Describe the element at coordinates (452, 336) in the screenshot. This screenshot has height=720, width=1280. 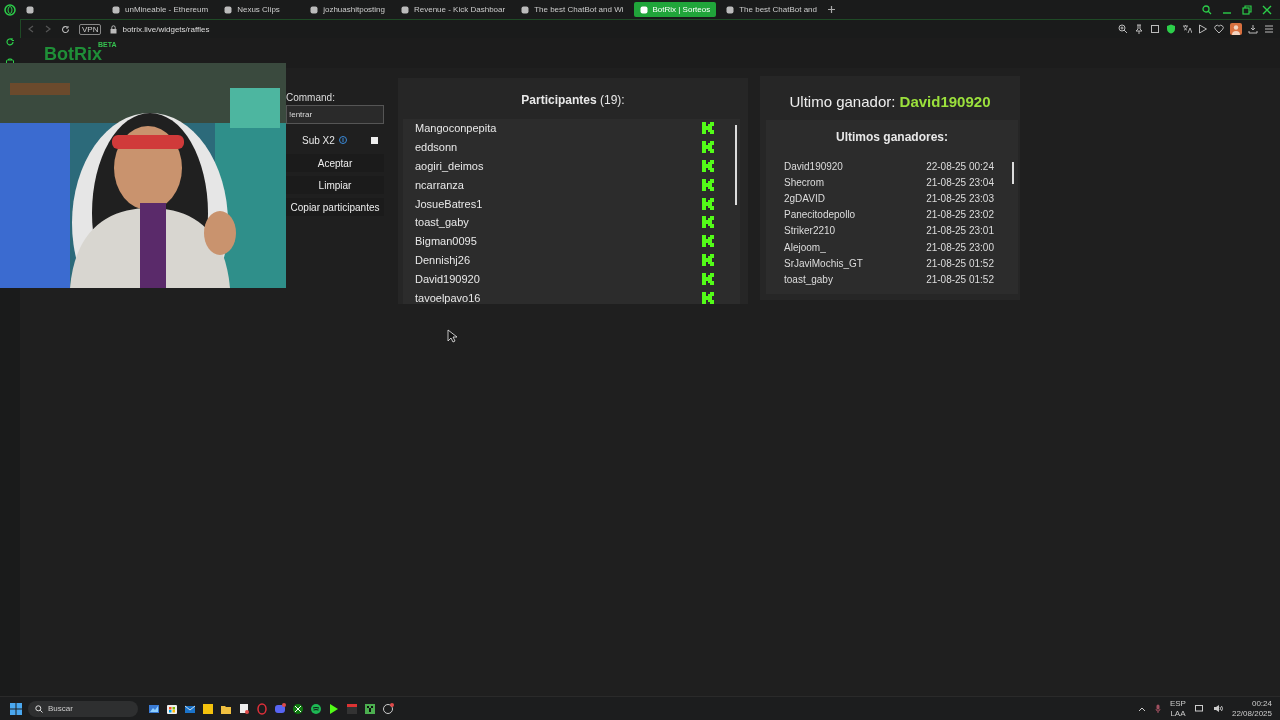
I see `cursor-icon` at that location.